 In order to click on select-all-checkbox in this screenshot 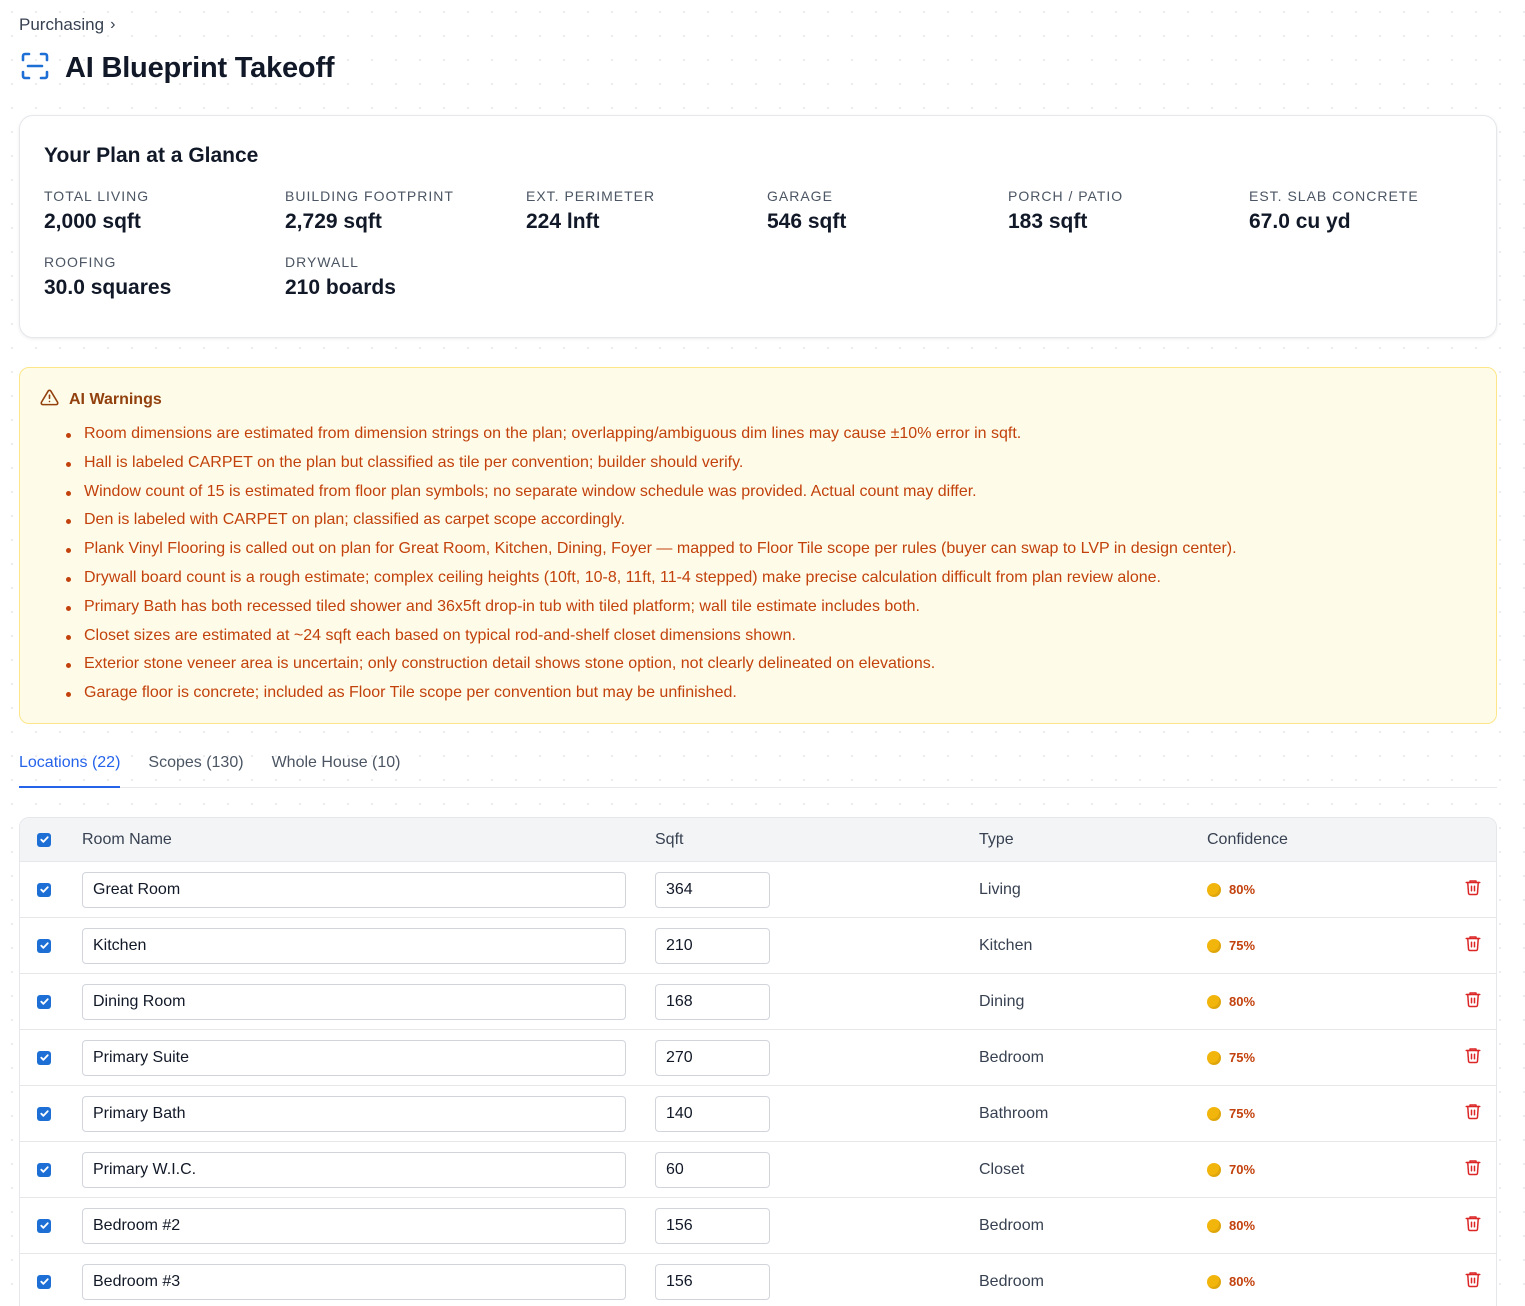, I will do `click(44, 839)`.